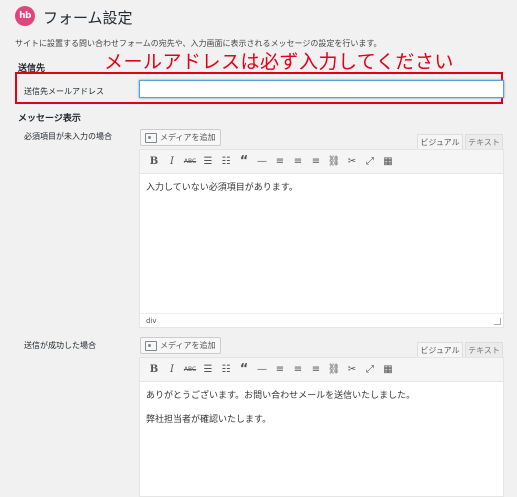  Describe the element at coordinates (222, 188) in the screenshot. I see `editor-paragraph: 入力していない必須項目があります。` at that location.